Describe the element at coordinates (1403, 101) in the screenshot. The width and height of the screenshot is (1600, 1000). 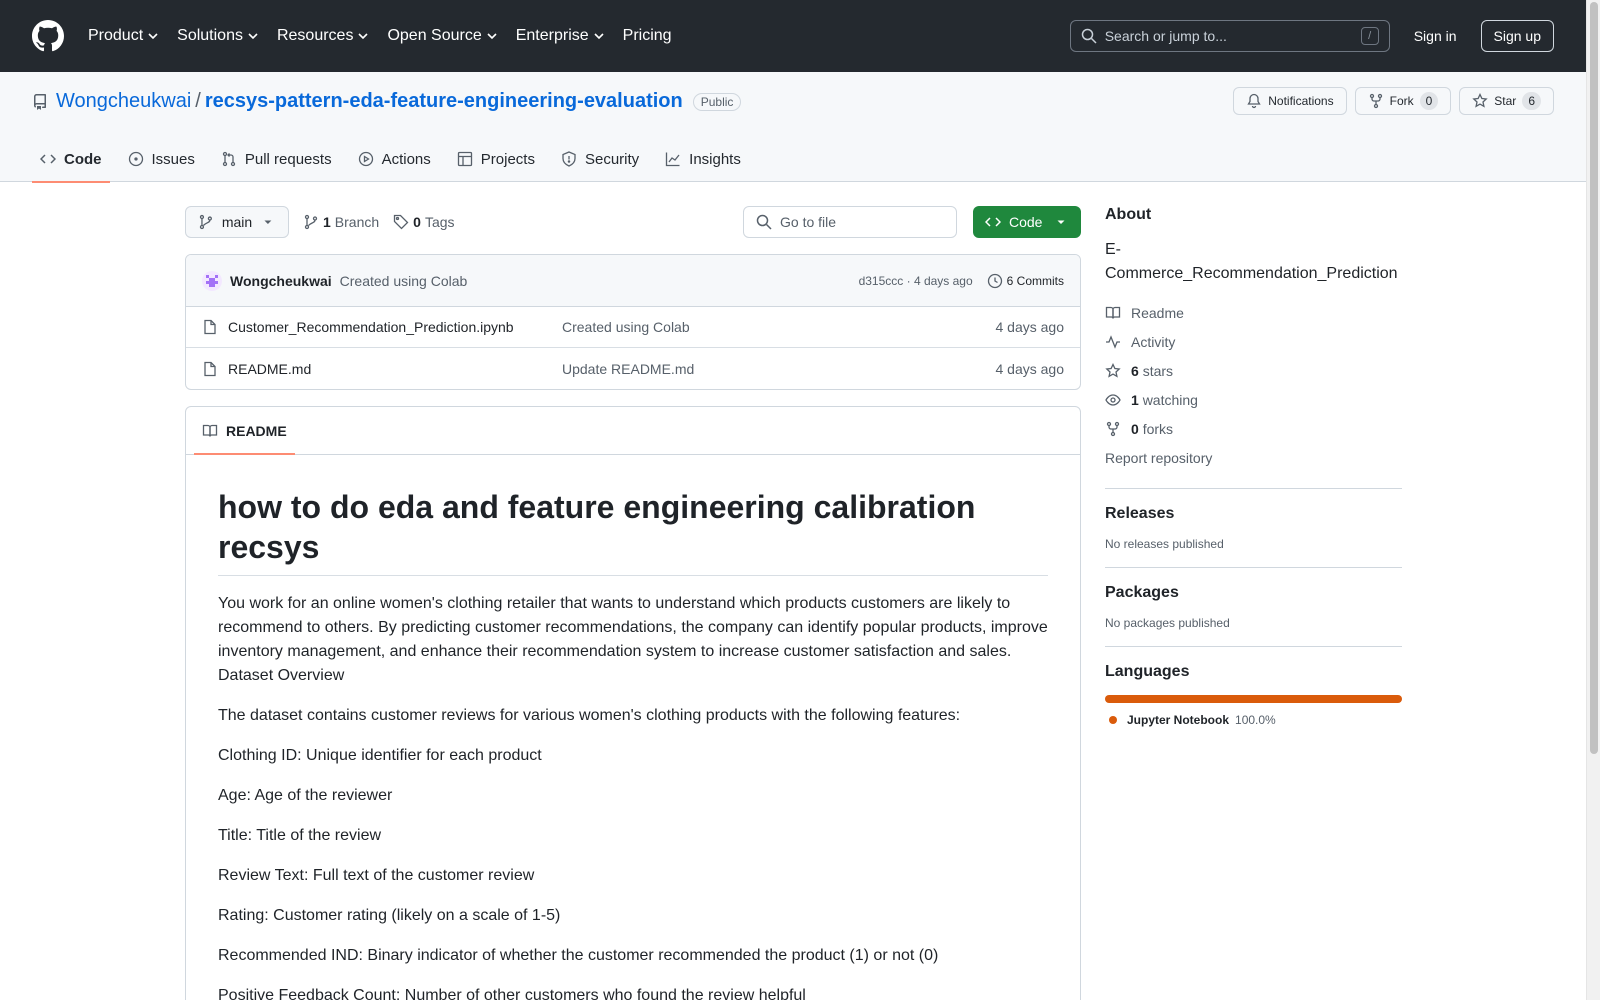
I see `fork-button: Fork 0` at that location.